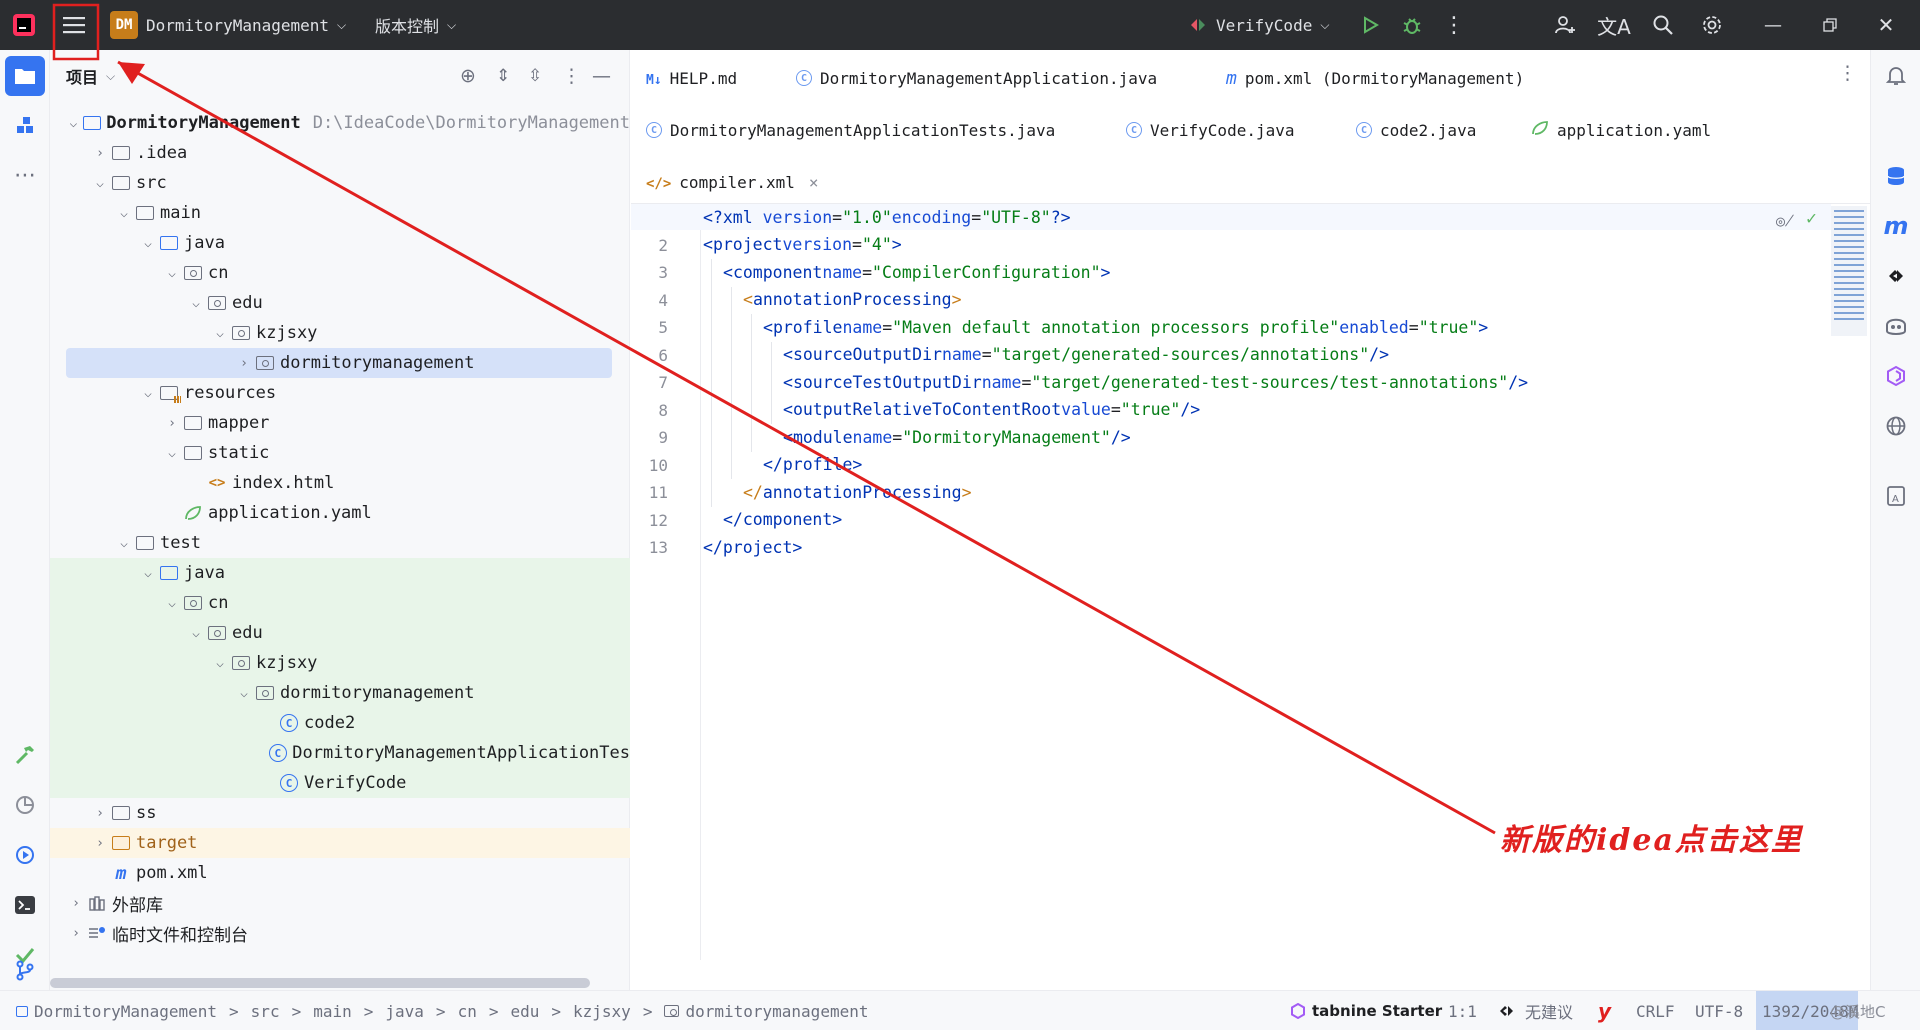 The image size is (1920, 1030). Describe the element at coordinates (1366, 1010) in the screenshot. I see `tabnine-status: tabnine Starter` at that location.